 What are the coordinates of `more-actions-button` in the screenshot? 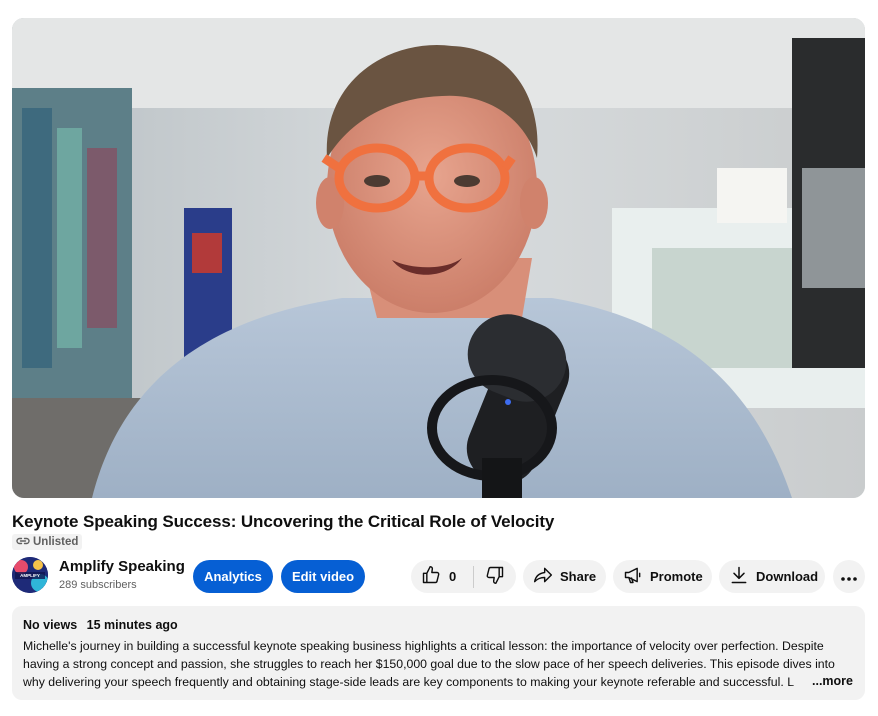 It's located at (849, 576).